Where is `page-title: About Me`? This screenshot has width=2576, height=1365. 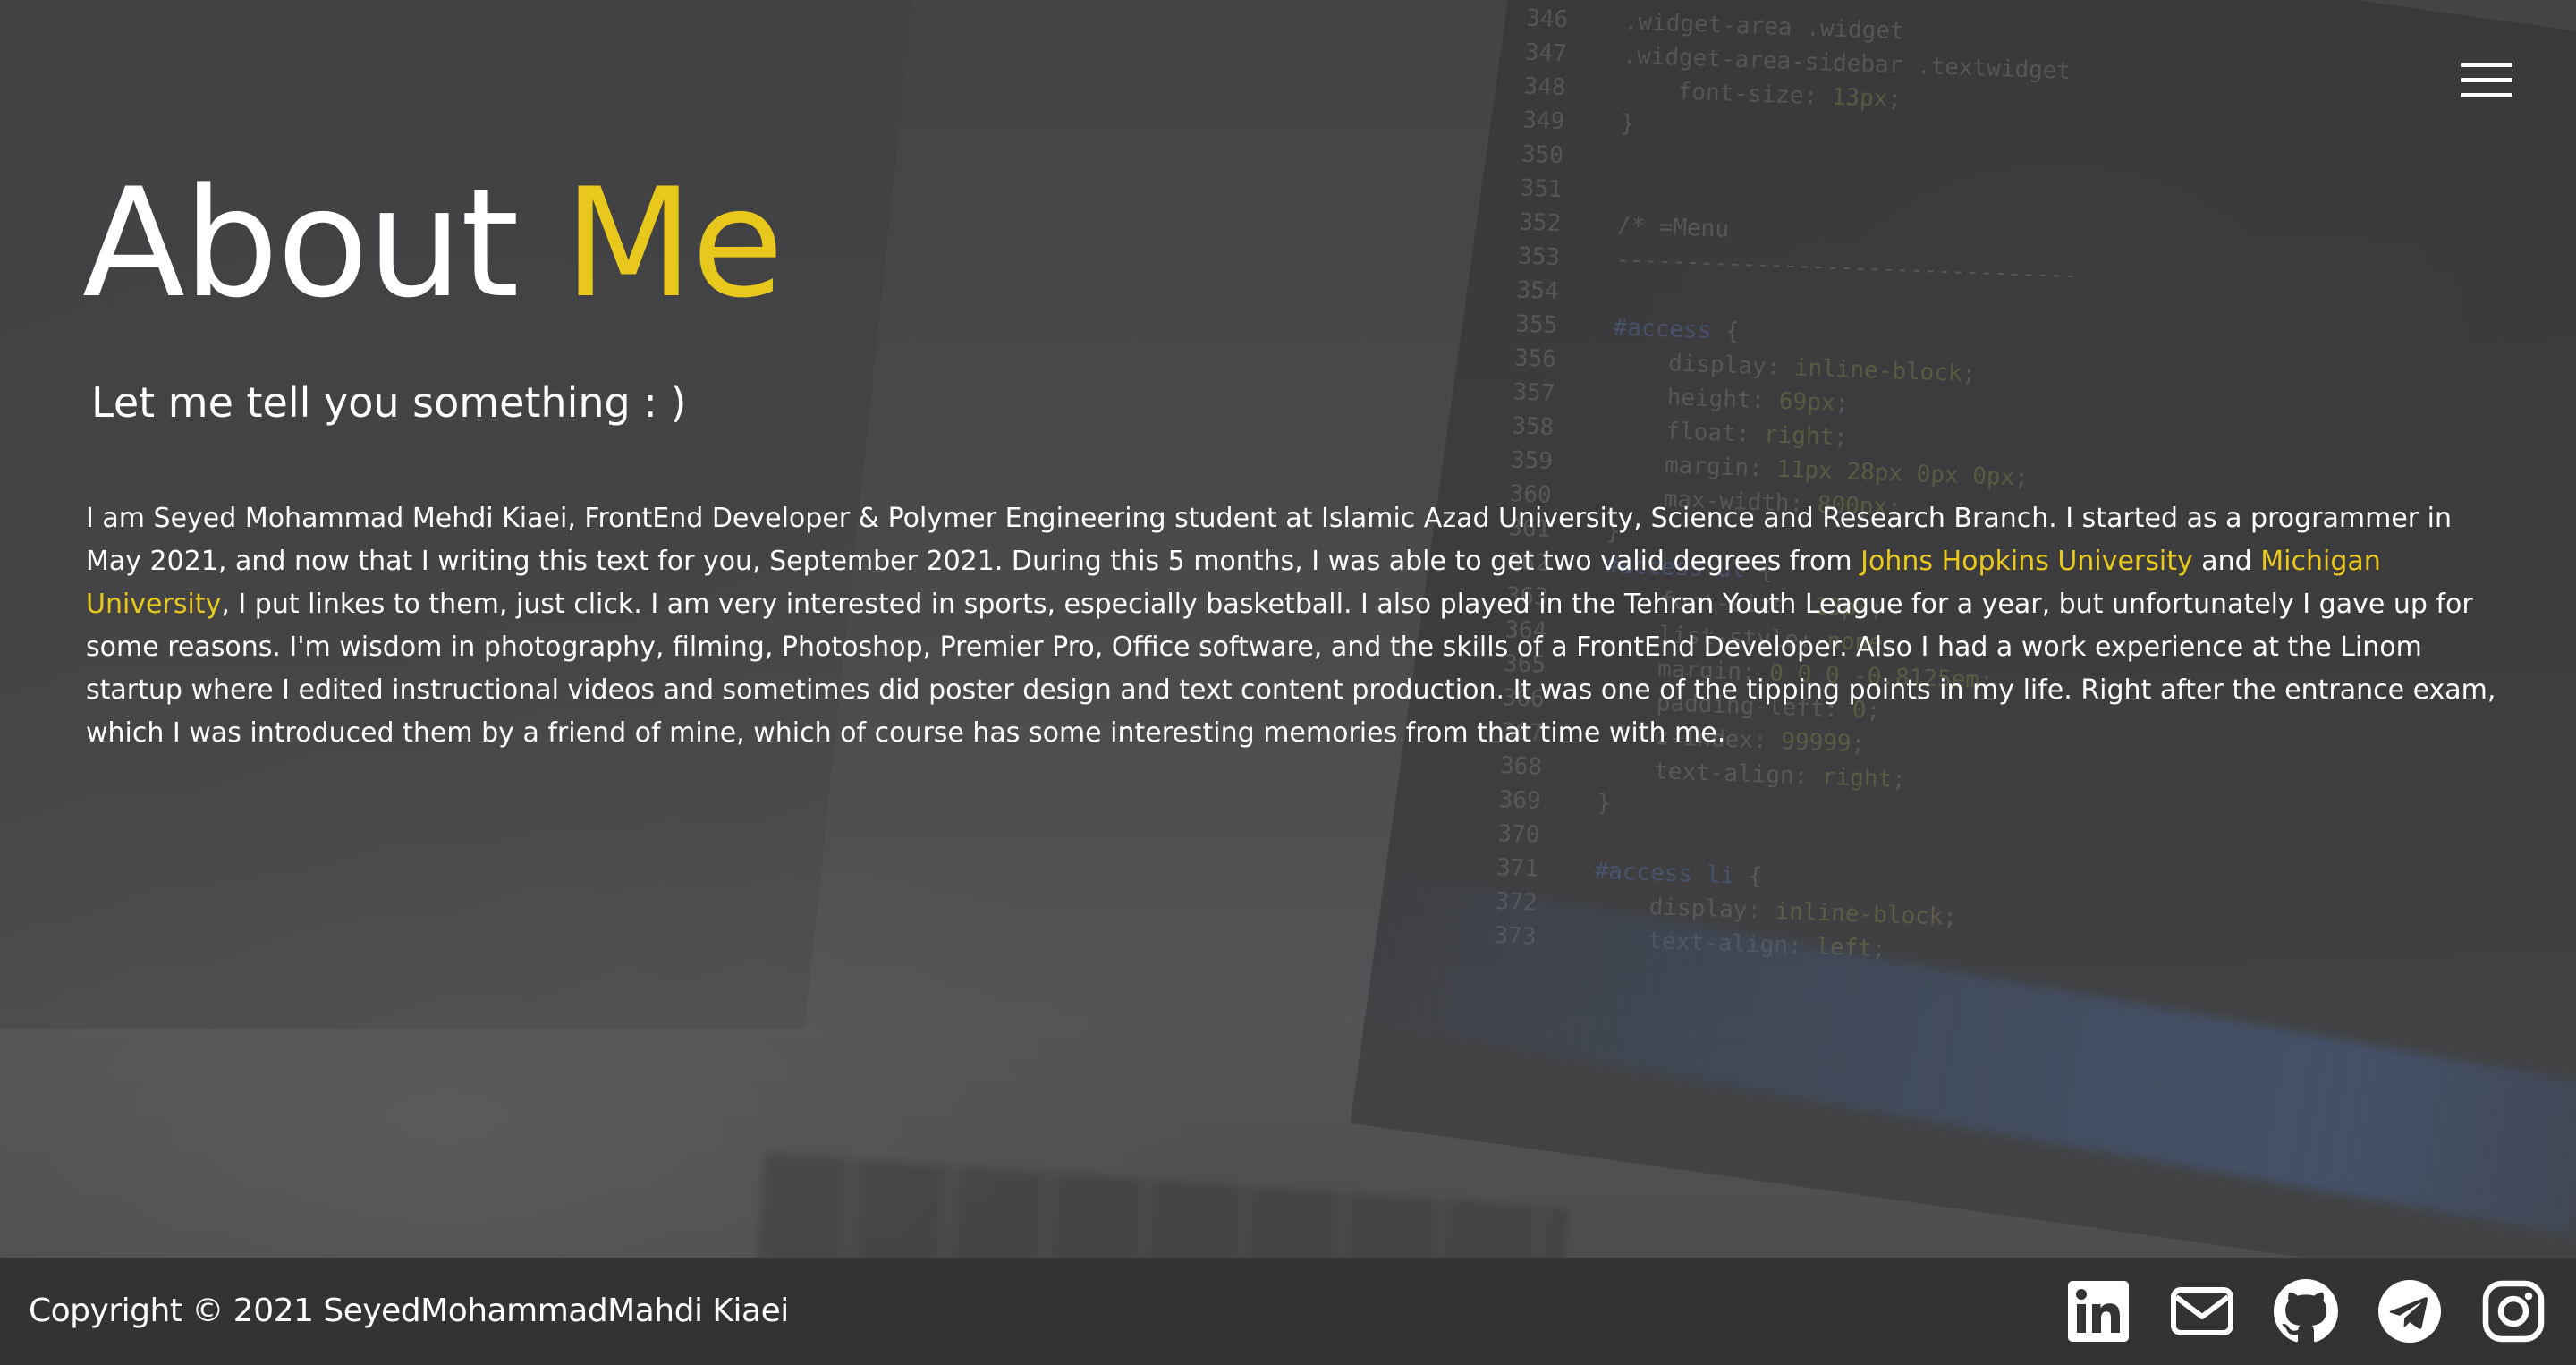
page-title: About Me is located at coordinates (433, 244).